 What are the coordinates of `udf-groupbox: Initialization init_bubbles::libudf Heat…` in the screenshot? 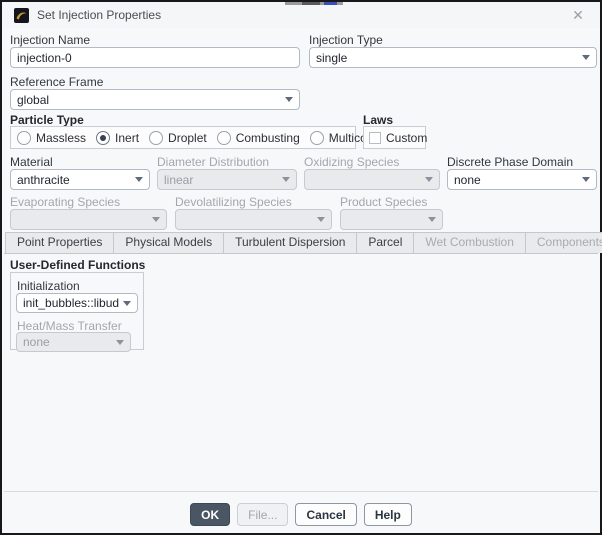 It's located at (77, 312).